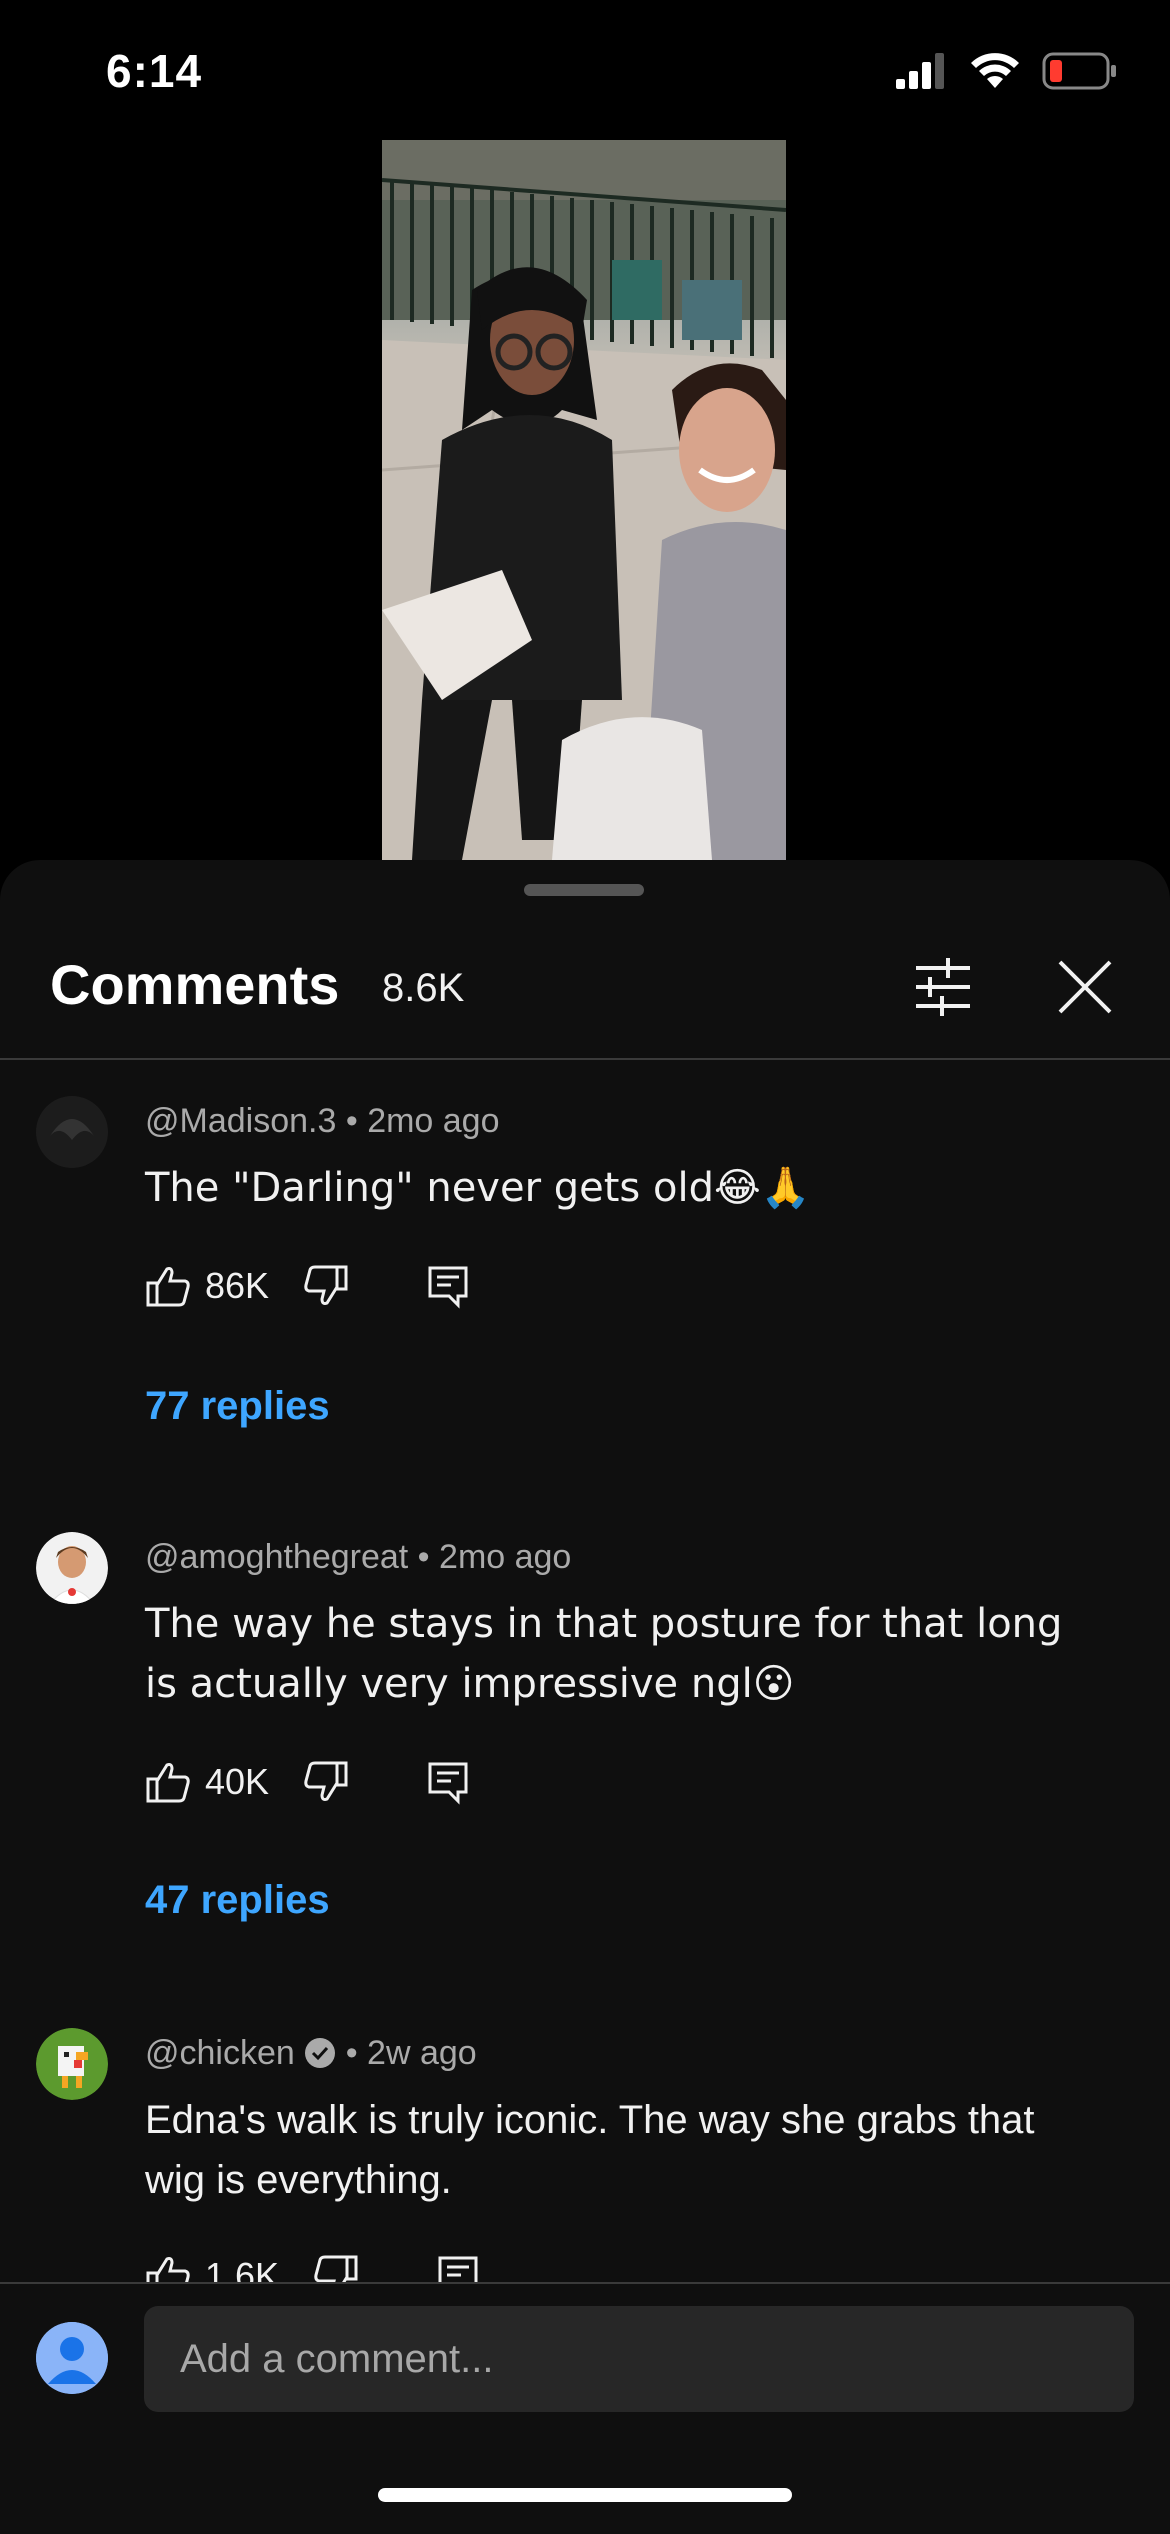 This screenshot has height=2534, width=1170. What do you see at coordinates (584, 890) in the screenshot?
I see `drag-handle` at bounding box center [584, 890].